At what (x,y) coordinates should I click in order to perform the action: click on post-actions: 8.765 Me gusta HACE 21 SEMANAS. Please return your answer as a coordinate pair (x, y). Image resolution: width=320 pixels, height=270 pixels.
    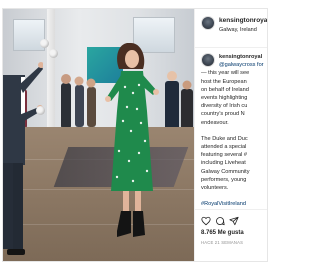
    Looking at the image, I should click on (231, 235).